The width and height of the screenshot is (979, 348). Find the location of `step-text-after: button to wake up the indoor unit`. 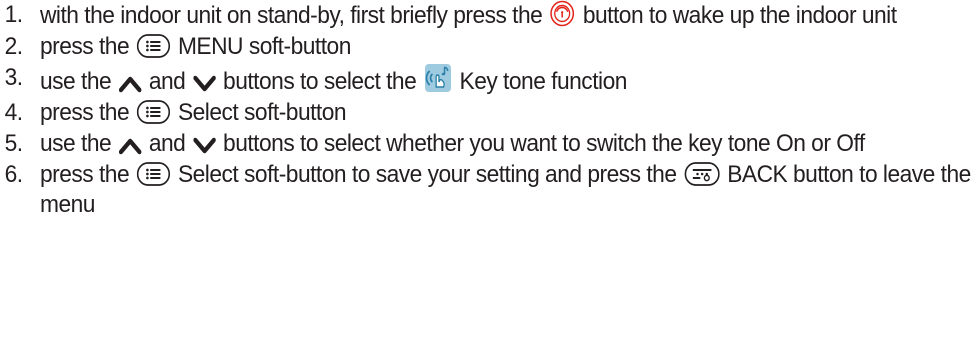

step-text-after: button to wake up the indoor unit is located at coordinates (739, 15).